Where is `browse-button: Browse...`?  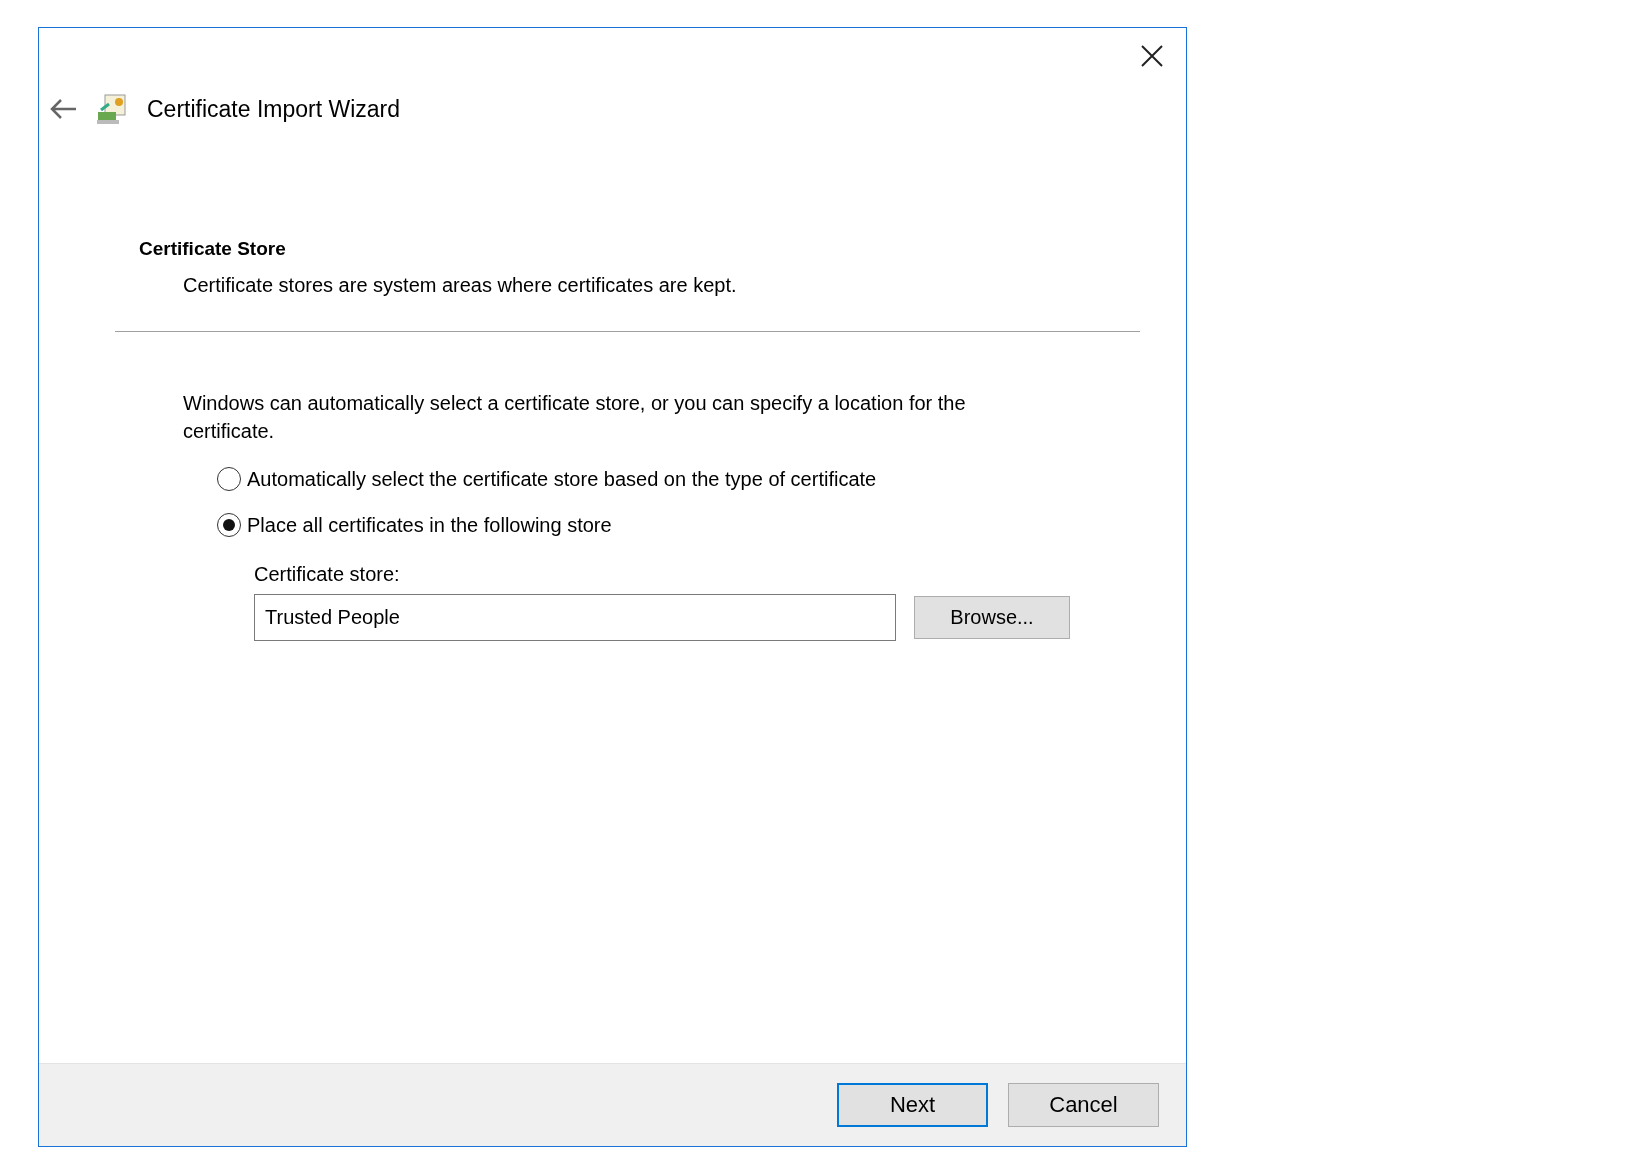
browse-button: Browse... is located at coordinates (992, 617).